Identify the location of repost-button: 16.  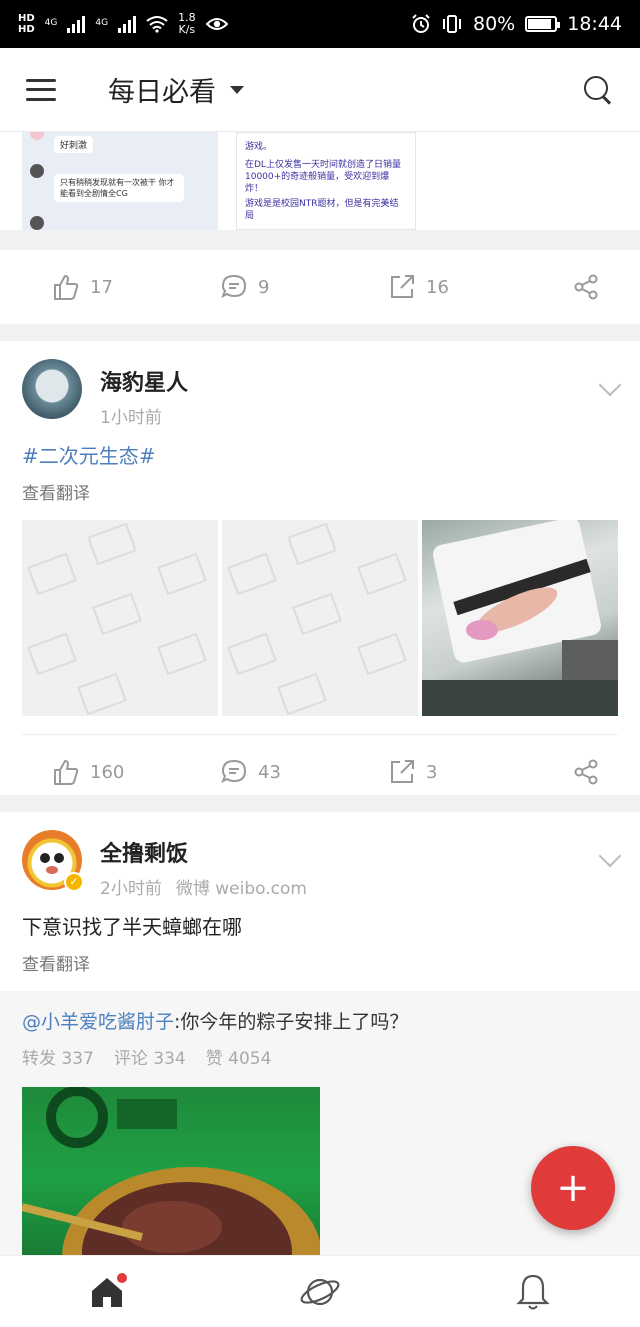
(472, 287).